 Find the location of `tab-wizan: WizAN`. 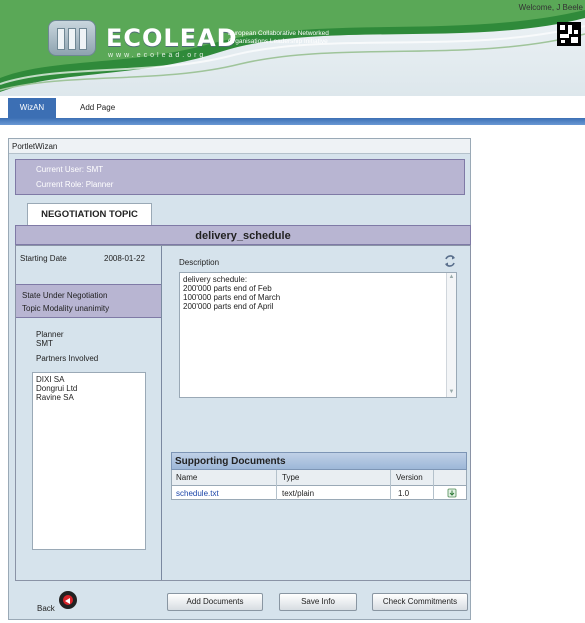

tab-wizan: WizAN is located at coordinates (32, 108).